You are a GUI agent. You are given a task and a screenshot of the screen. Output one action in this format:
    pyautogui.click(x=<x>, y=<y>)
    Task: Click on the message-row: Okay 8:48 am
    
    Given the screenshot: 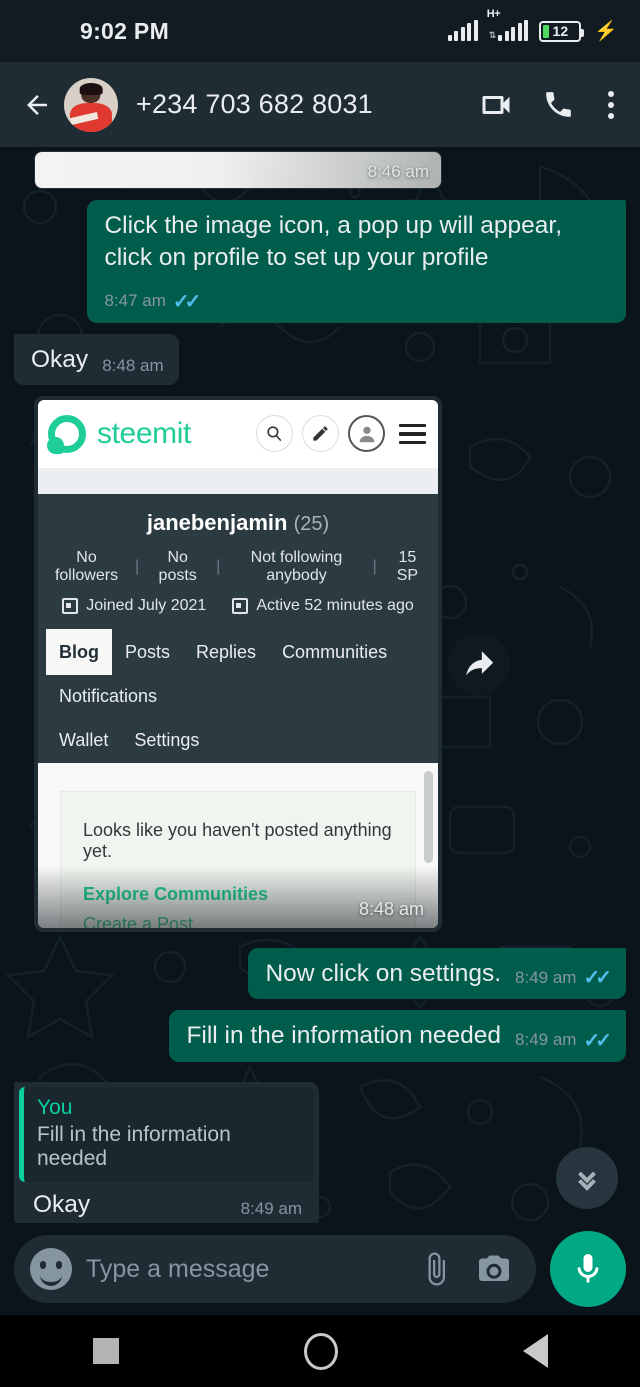 What is the action you would take?
    pyautogui.click(x=320, y=359)
    